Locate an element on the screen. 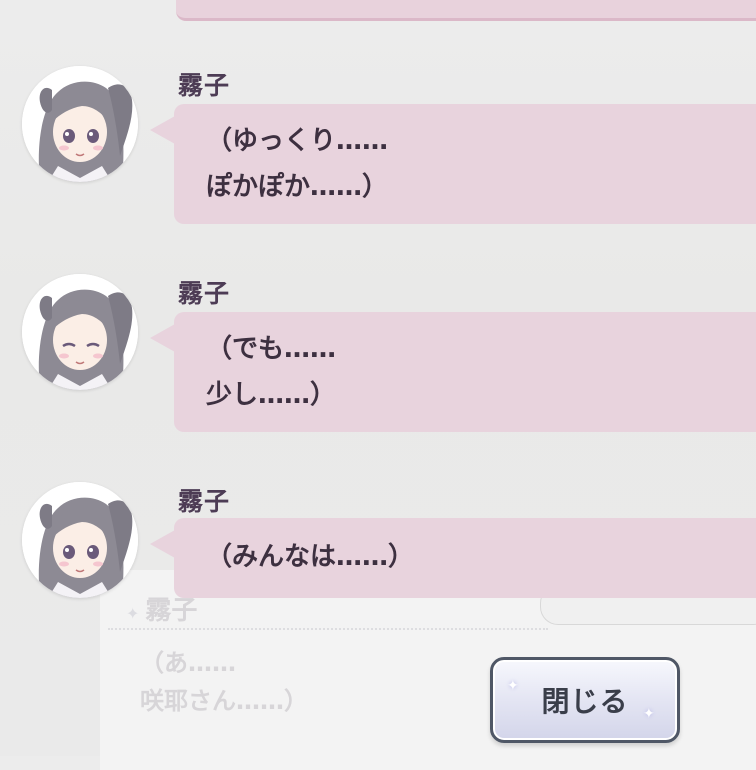 This screenshot has height=770, width=756. message-text: （みんなは……） is located at coordinates (310, 557).